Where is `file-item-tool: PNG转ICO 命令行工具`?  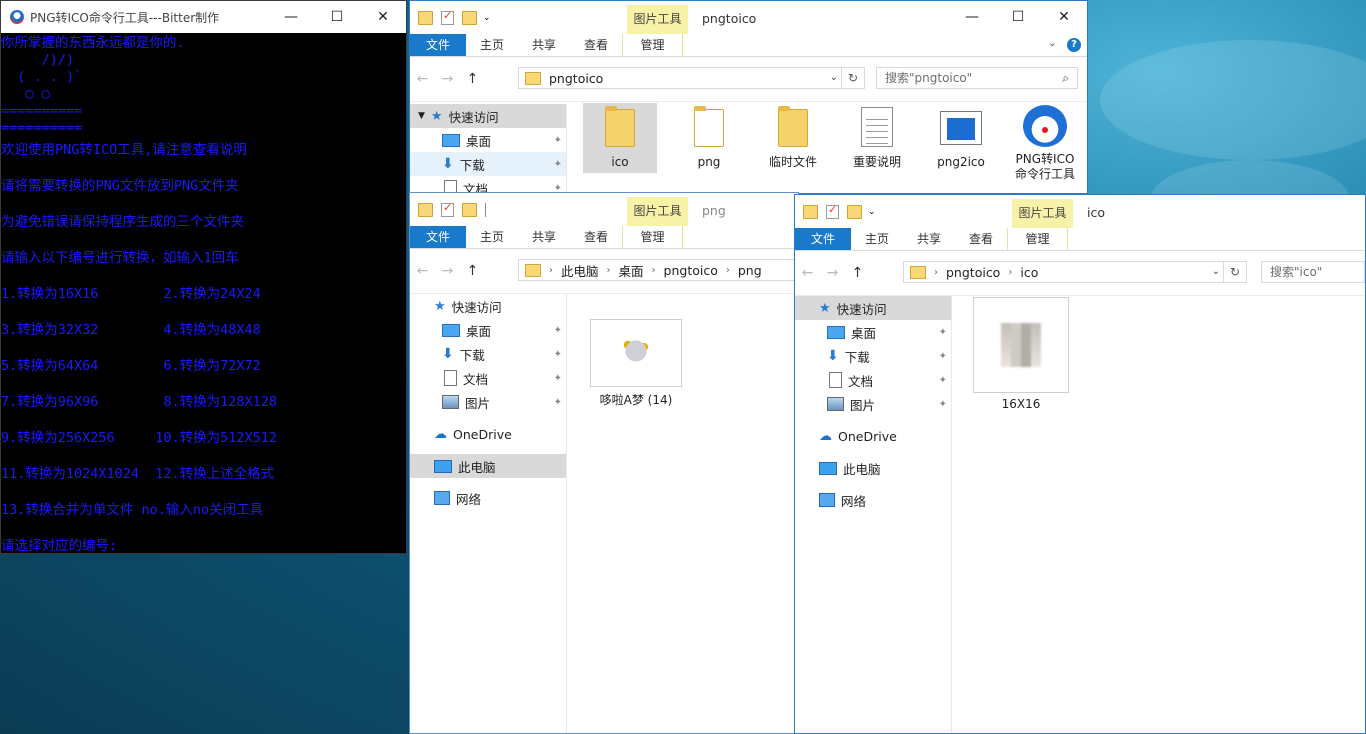 file-item-tool: PNG转ICO 命令行工具 is located at coordinates (1045, 142).